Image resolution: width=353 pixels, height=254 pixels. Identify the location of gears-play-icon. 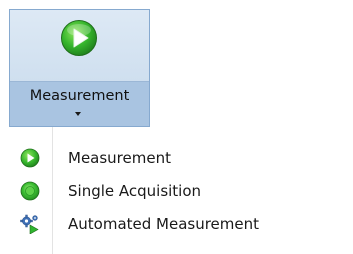
(29, 224).